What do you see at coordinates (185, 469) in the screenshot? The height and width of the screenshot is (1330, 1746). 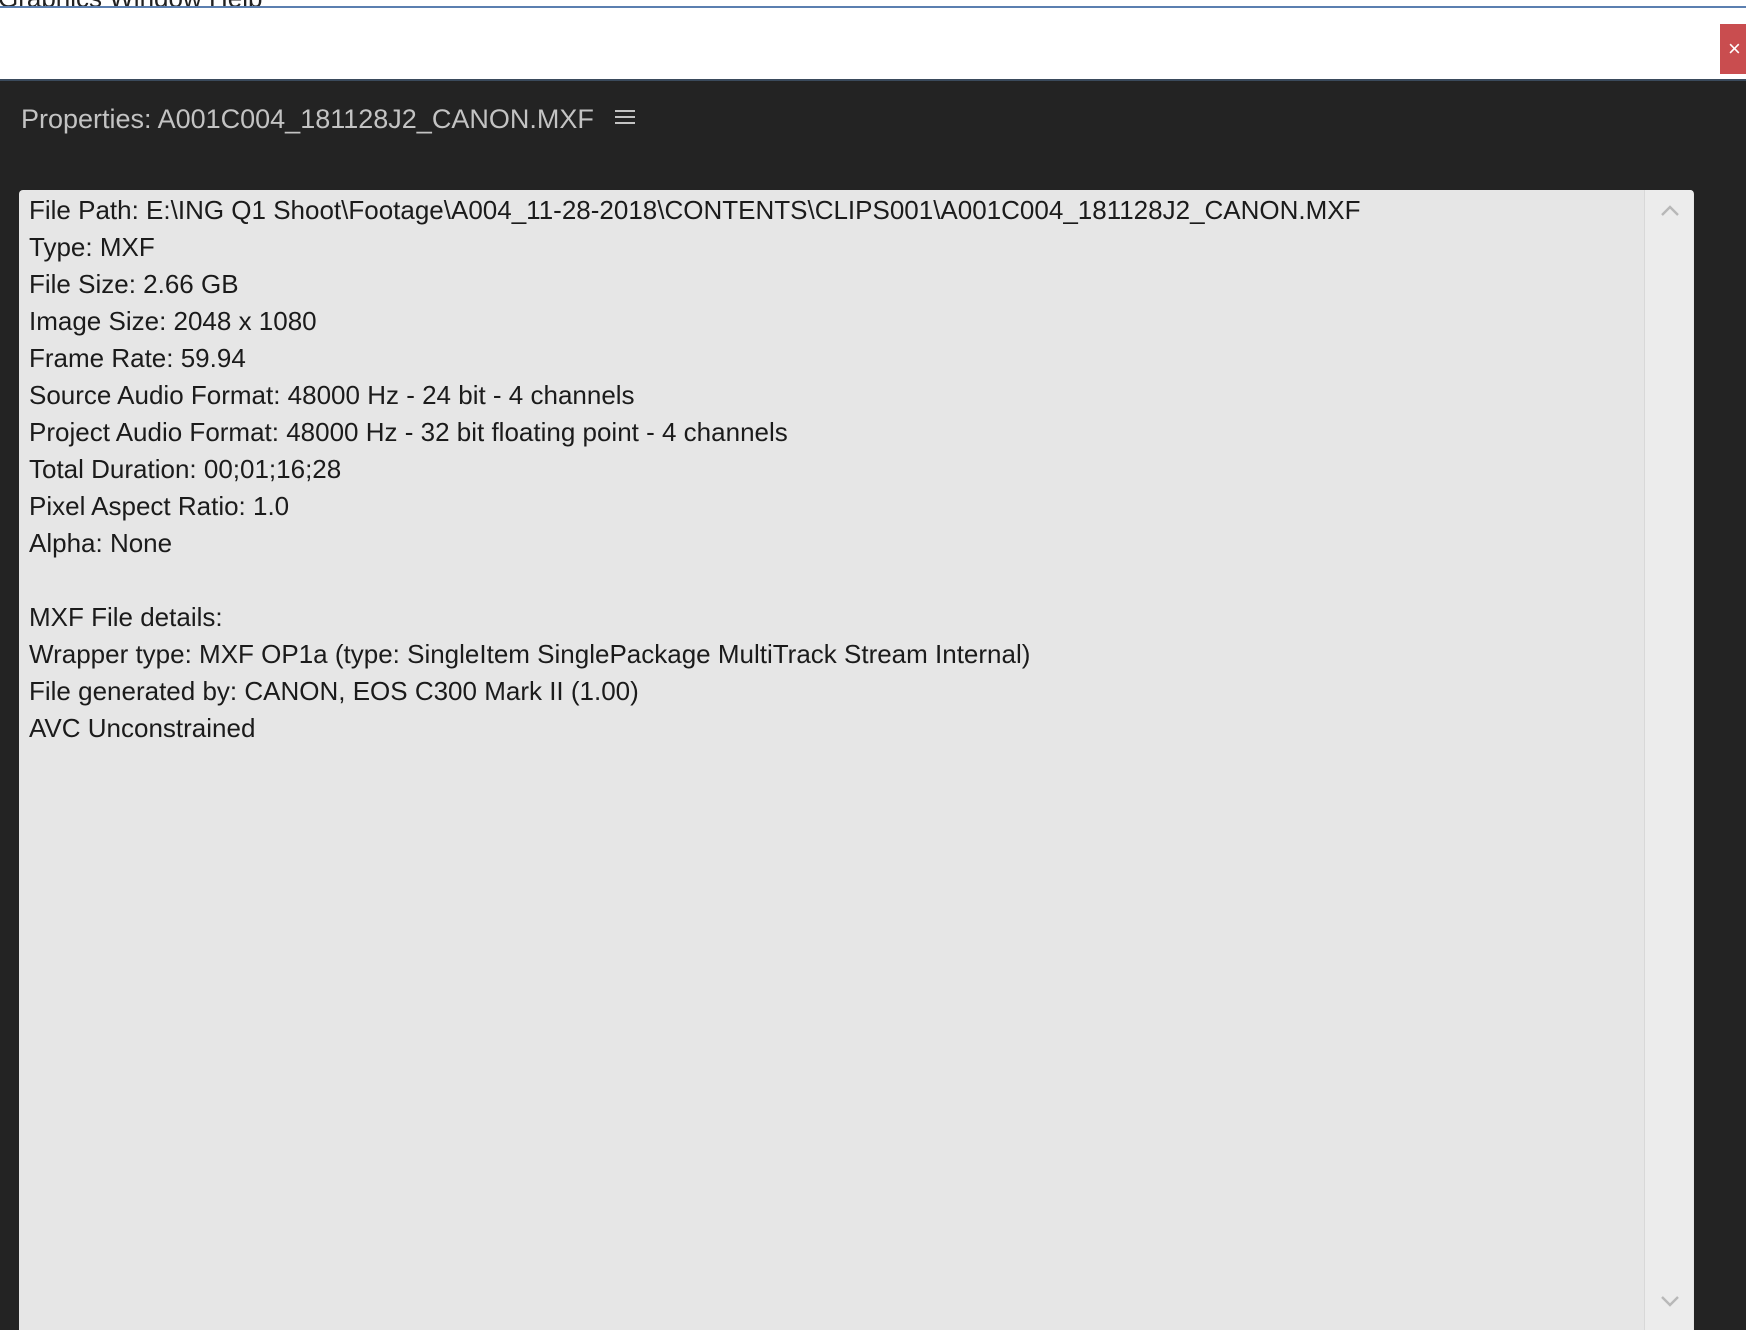 I see `property-line: Total Duration: 00;01;16;28` at bounding box center [185, 469].